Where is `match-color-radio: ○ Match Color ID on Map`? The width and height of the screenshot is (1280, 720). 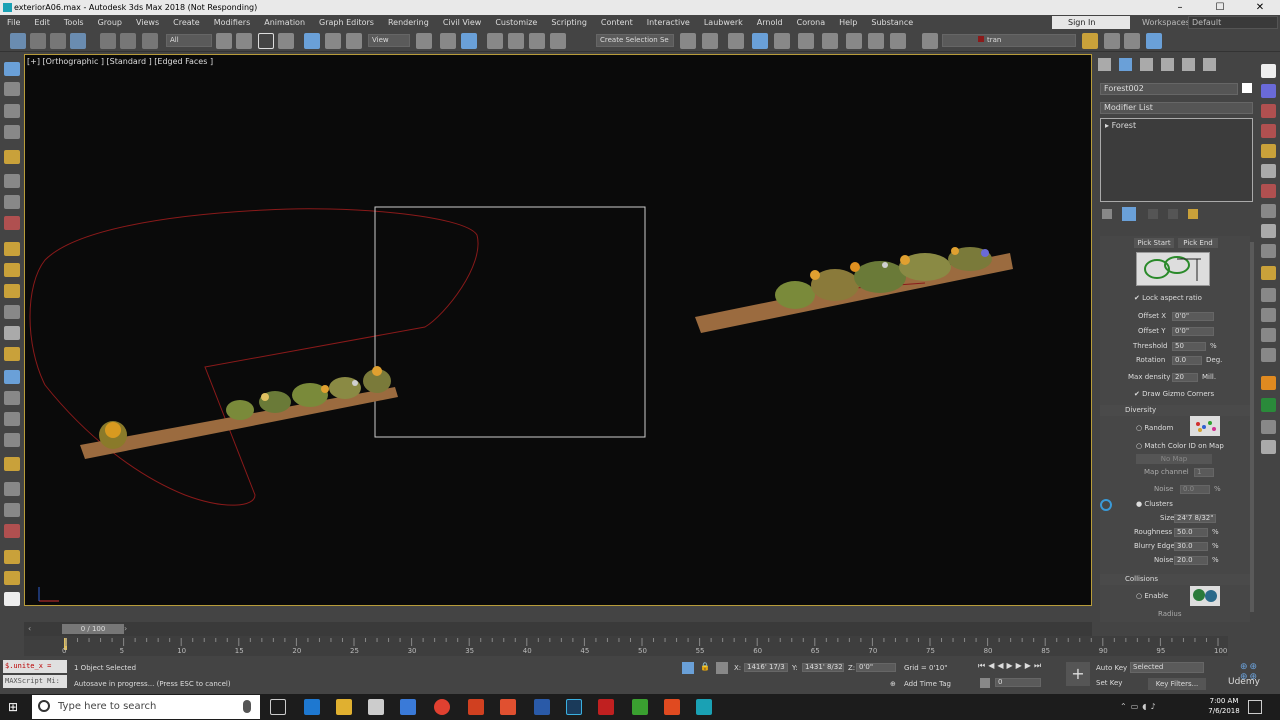 match-color-radio: ○ Match Color ID on Map is located at coordinates (1180, 446).